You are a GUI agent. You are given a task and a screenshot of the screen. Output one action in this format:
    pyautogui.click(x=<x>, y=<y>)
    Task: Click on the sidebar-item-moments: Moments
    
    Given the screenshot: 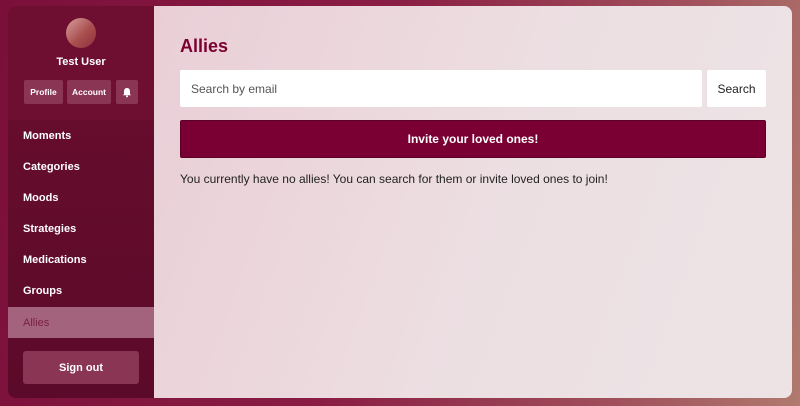 What is the action you would take?
    pyautogui.click(x=81, y=135)
    